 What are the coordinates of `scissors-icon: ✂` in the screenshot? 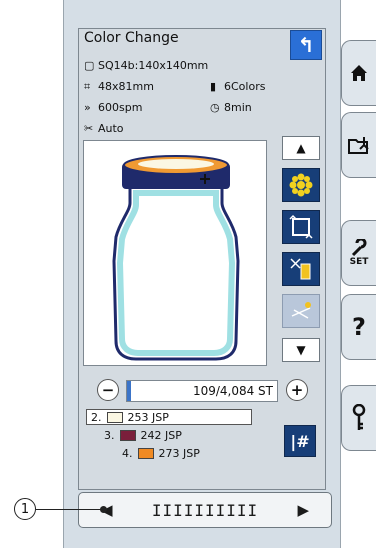 It's located at (89, 128).